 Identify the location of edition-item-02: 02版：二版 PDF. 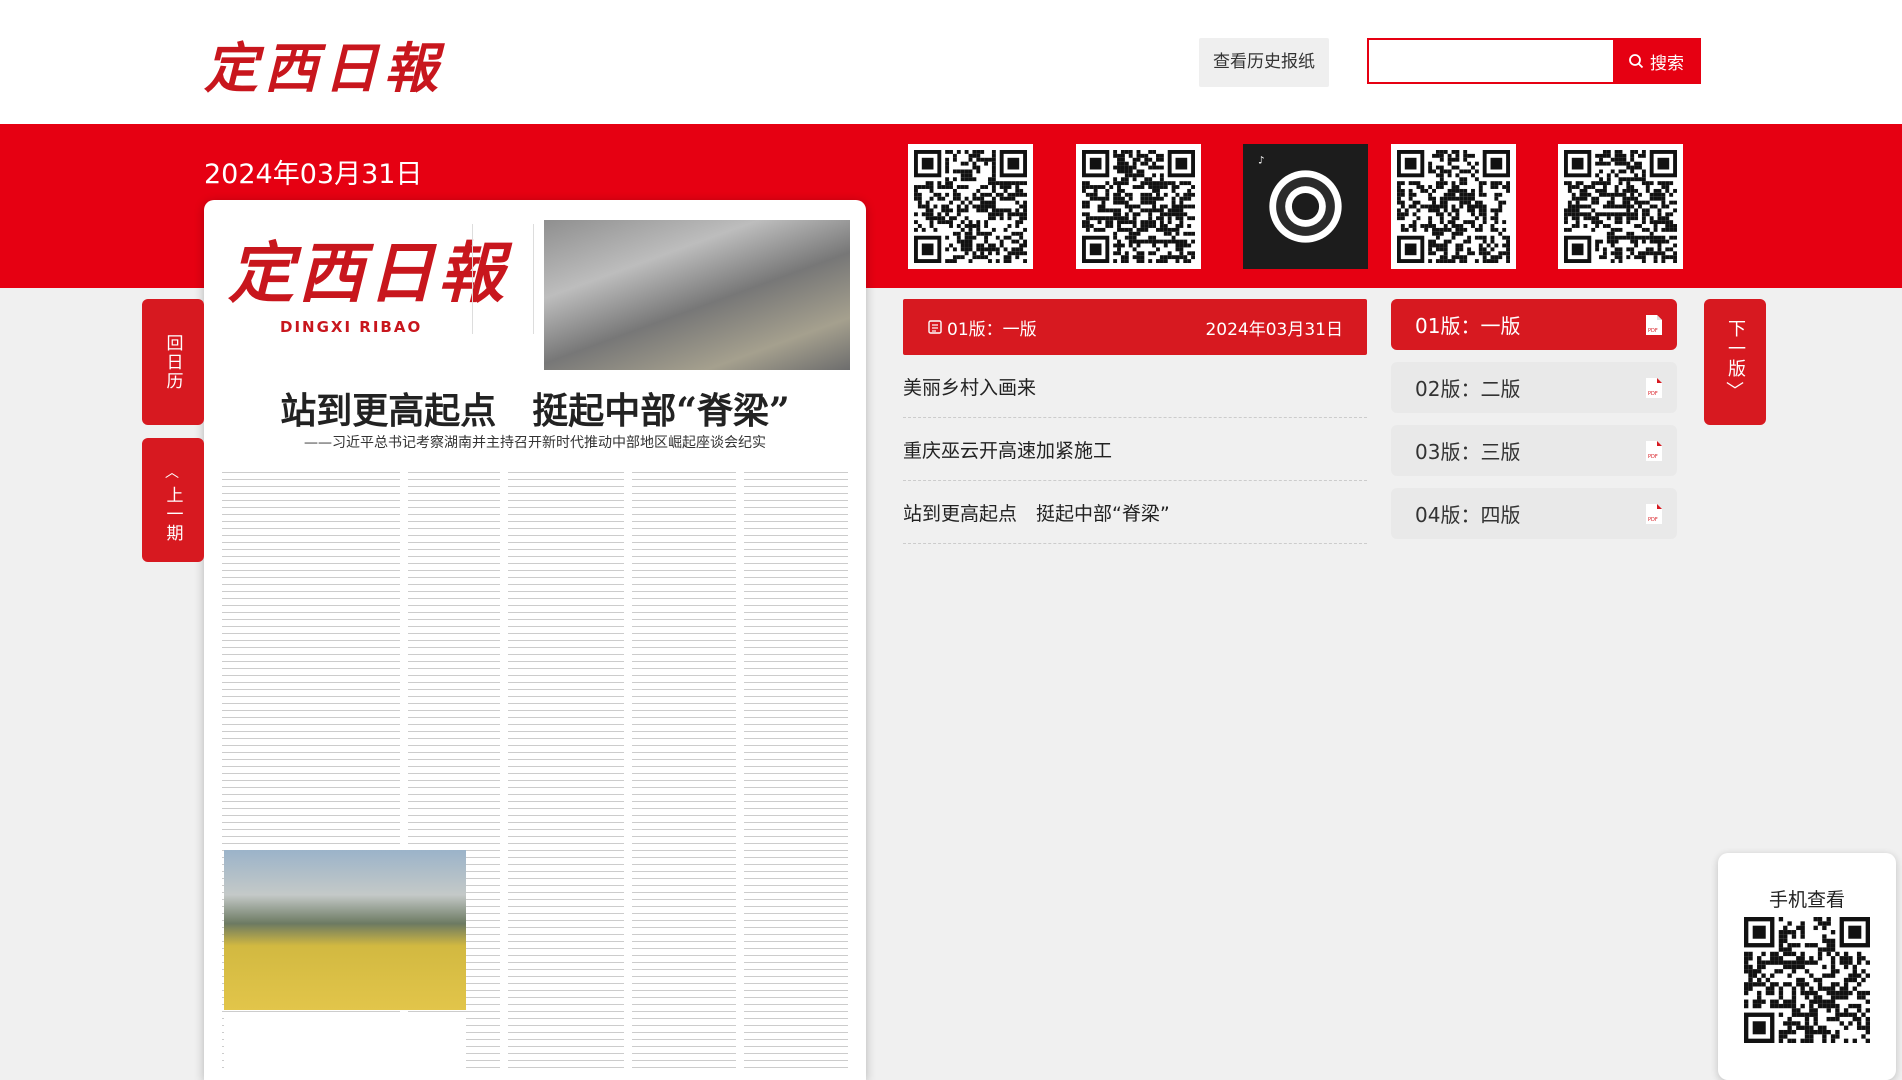
(1534, 387).